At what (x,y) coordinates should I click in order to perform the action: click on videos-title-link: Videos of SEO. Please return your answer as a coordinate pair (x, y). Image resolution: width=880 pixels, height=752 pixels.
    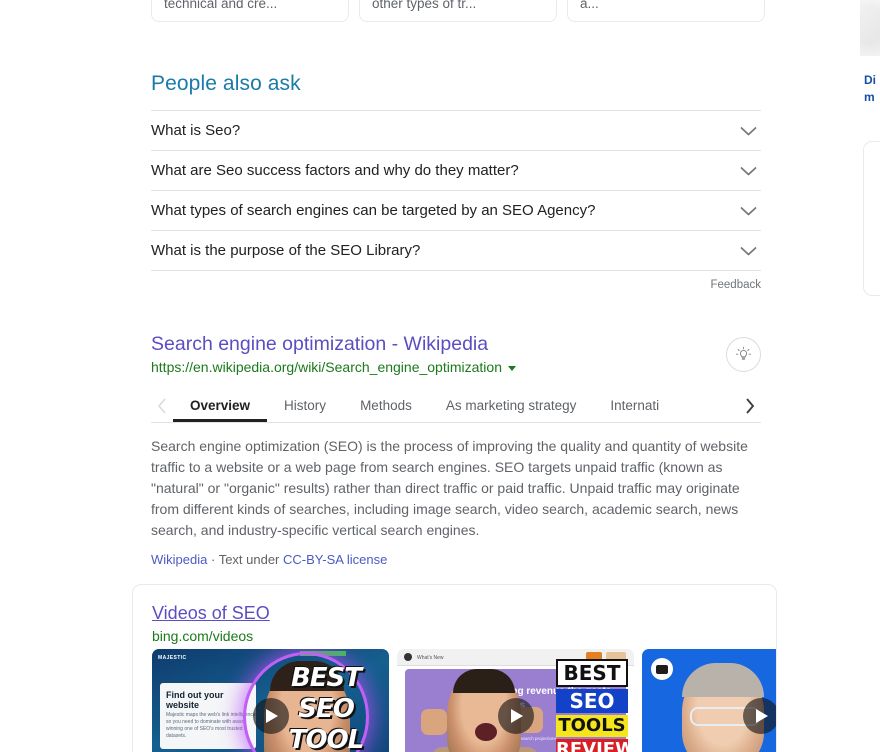
    Looking at the image, I should click on (211, 613).